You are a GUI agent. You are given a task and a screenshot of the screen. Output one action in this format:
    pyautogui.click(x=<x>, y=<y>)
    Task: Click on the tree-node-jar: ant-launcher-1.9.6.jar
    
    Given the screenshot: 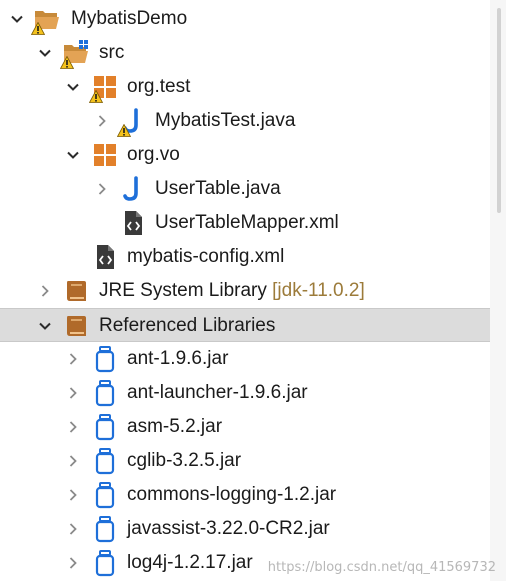 What is the action you would take?
    pyautogui.click(x=245, y=393)
    